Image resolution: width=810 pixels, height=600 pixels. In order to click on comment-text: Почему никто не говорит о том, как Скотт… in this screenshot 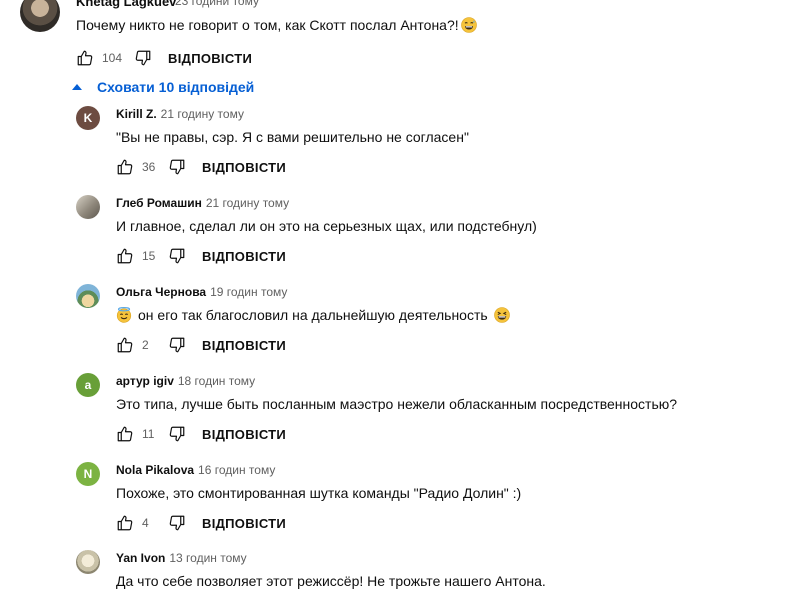, I will do `click(276, 25)`.